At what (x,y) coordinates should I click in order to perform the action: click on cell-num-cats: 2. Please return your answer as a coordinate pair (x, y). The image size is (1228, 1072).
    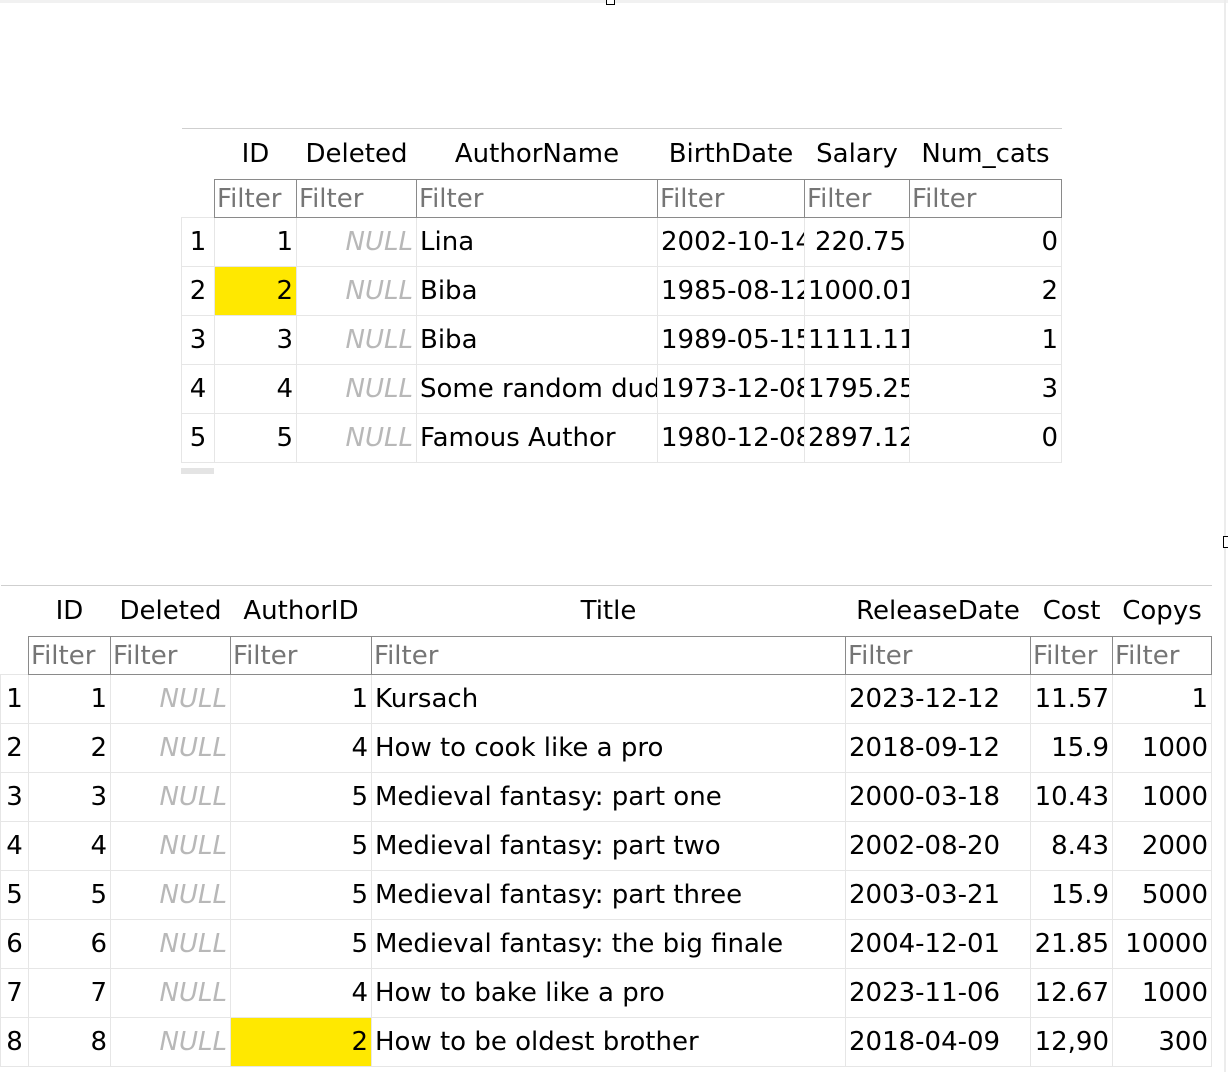
    Looking at the image, I should click on (985, 291).